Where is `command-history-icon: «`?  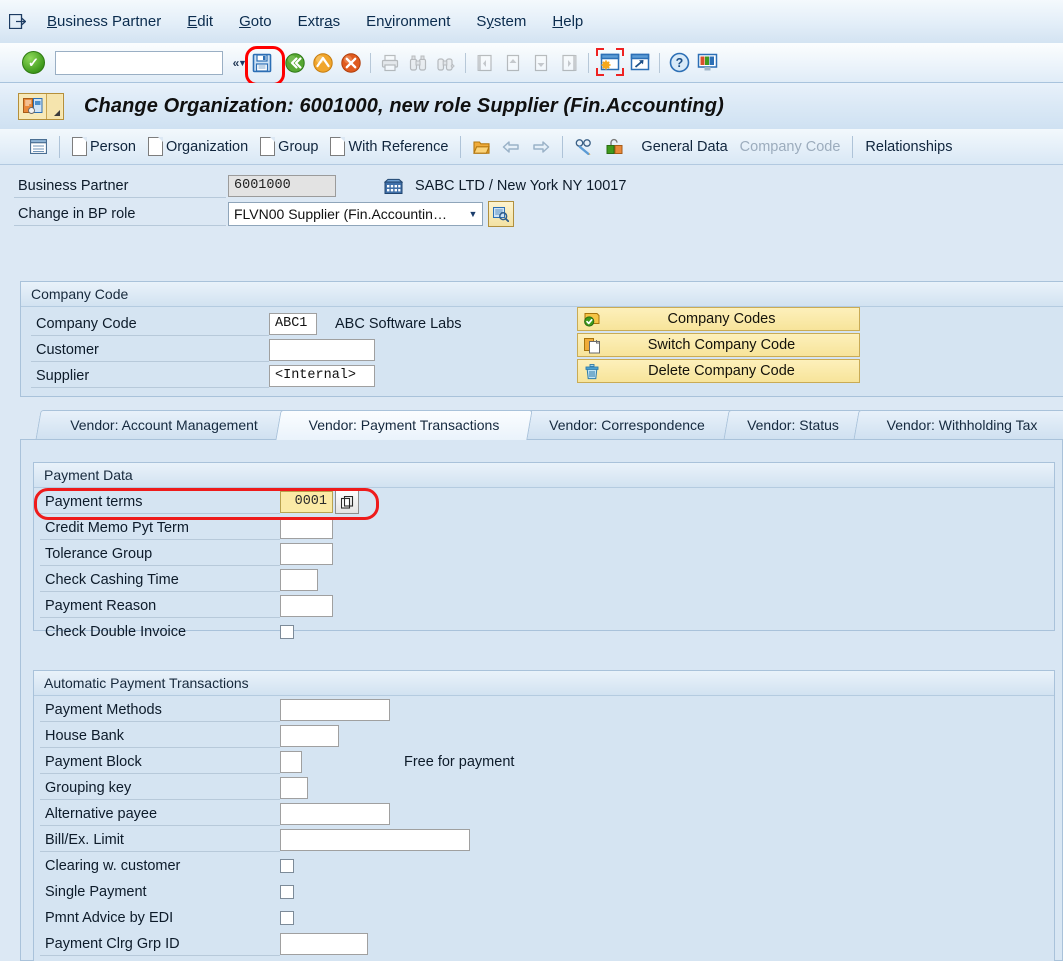
command-history-icon: « is located at coordinates (236, 63).